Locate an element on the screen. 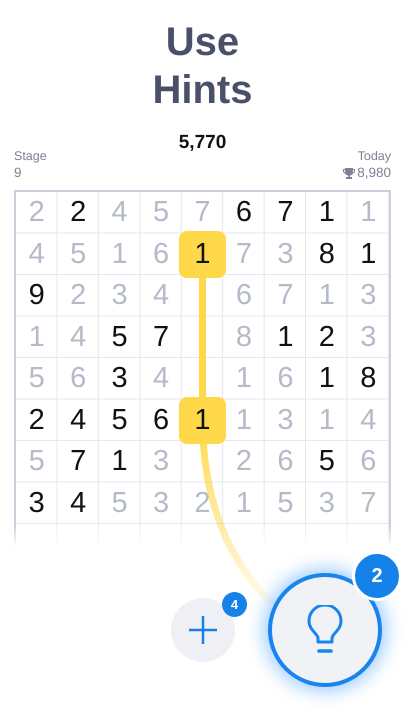 The width and height of the screenshot is (405, 720). today-score: 8,980 is located at coordinates (374, 173).